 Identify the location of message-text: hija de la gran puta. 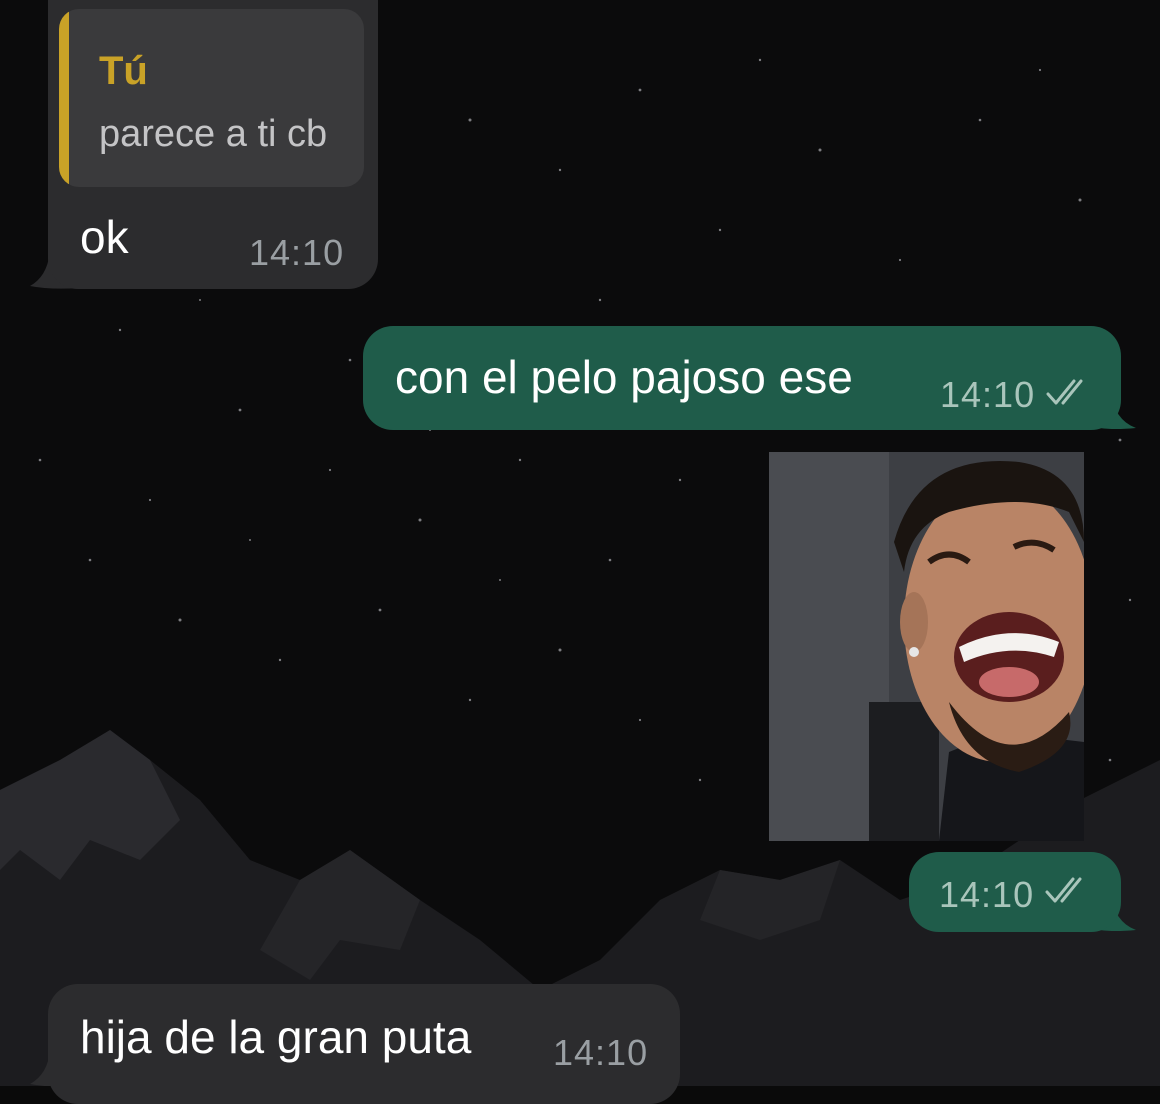
(276, 1037).